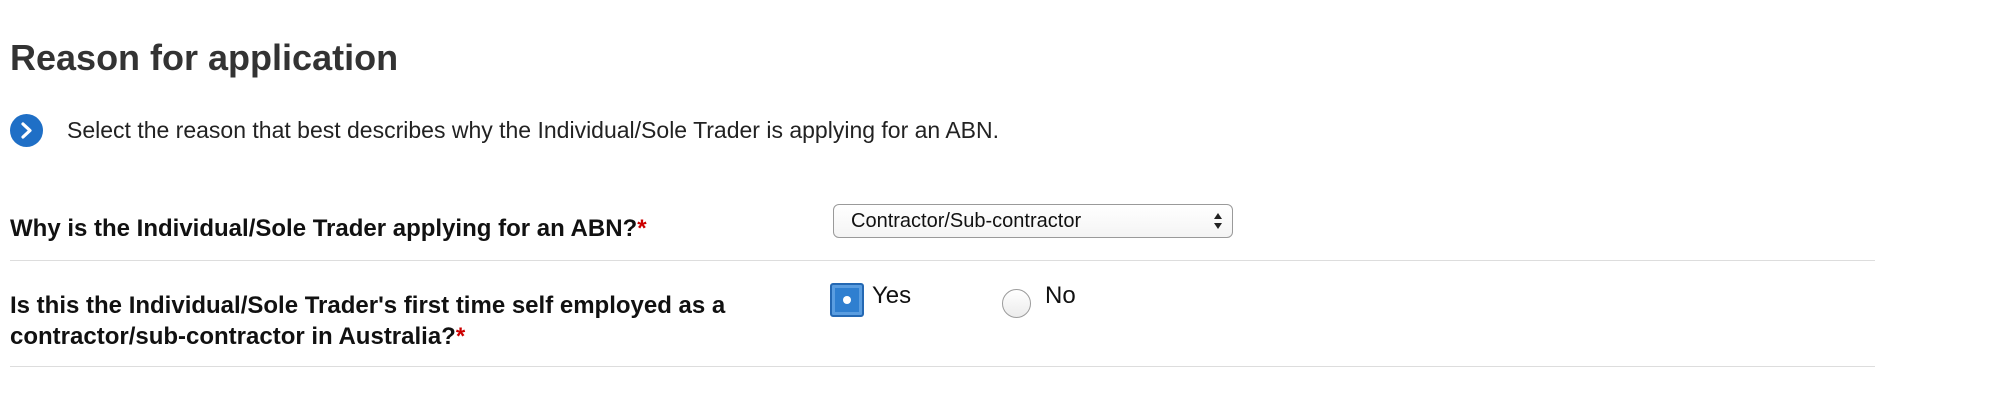  I want to click on abn-reason-select-value: Contractor/Sub-contractor, so click(966, 220).